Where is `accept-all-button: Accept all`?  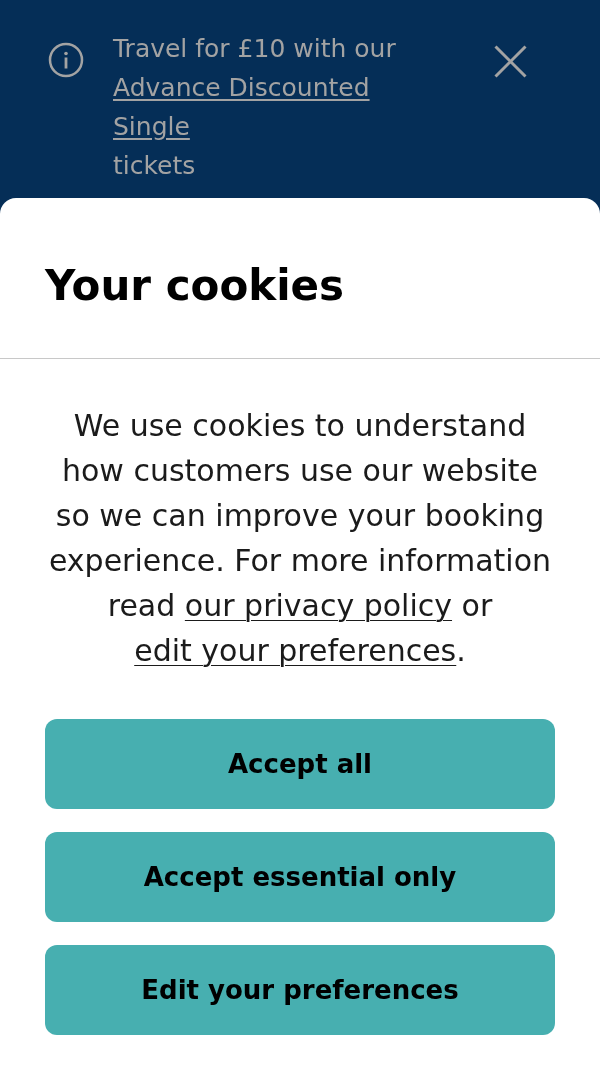
accept-all-button: Accept all is located at coordinates (300, 764).